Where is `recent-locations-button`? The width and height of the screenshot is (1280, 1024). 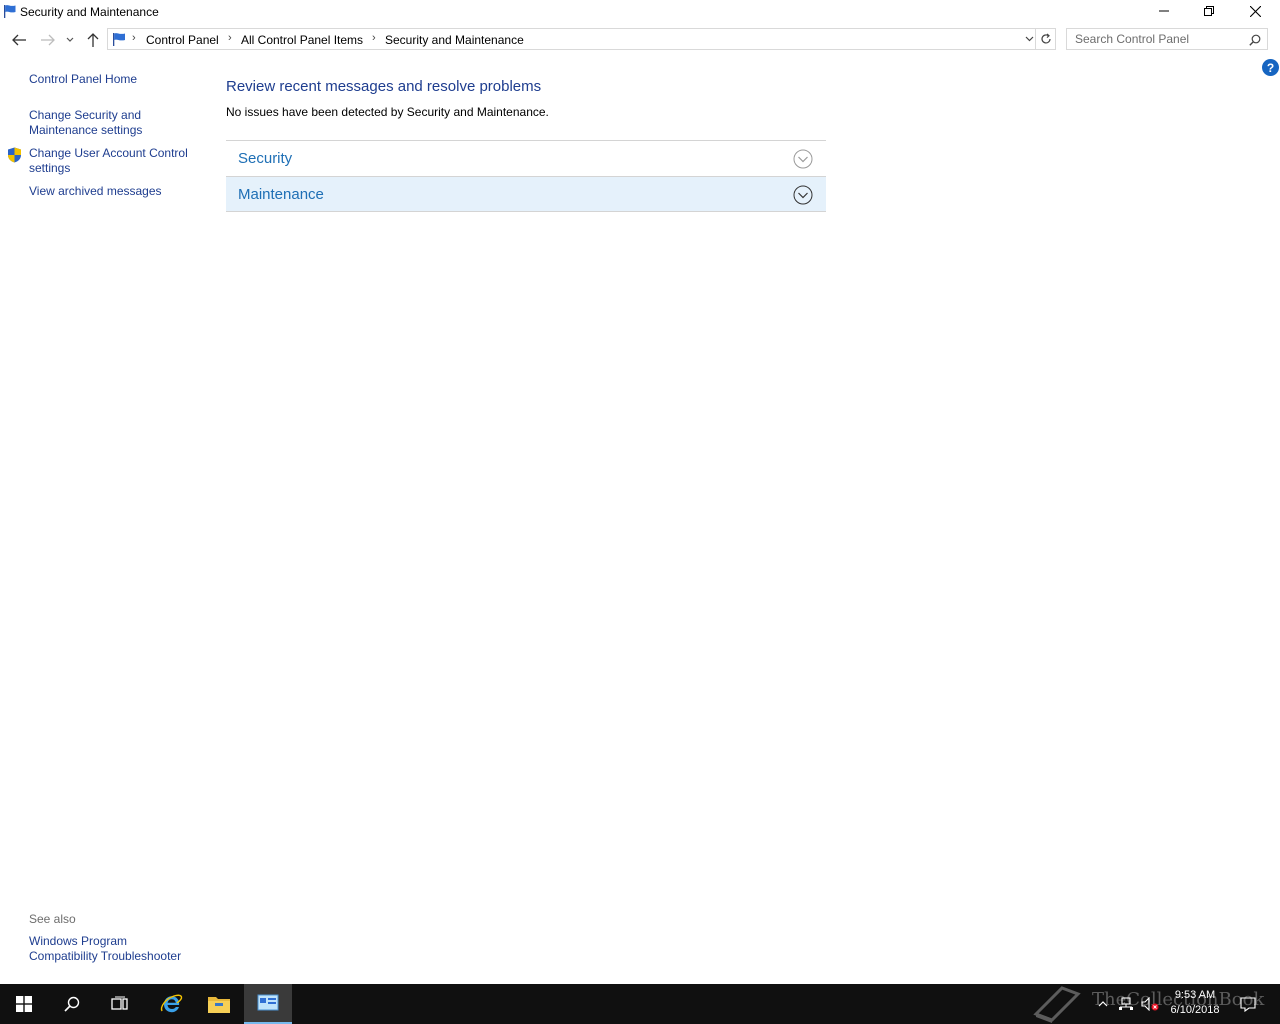 recent-locations-button is located at coordinates (70, 40).